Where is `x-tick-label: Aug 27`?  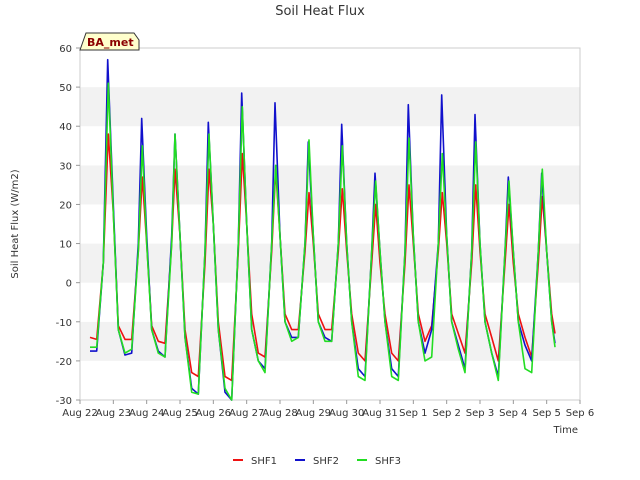
x-tick-label: Aug 27 is located at coordinates (246, 413).